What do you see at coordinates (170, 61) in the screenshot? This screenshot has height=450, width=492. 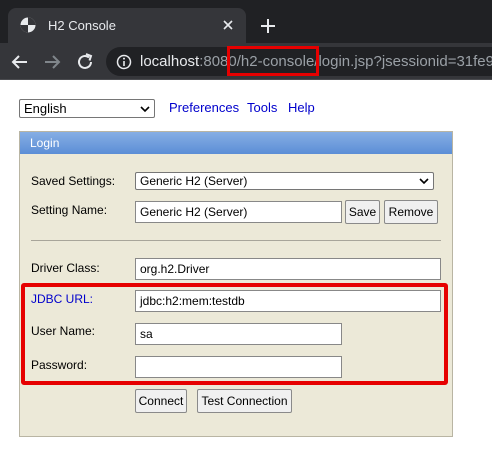 I see `url-host: localhost` at bounding box center [170, 61].